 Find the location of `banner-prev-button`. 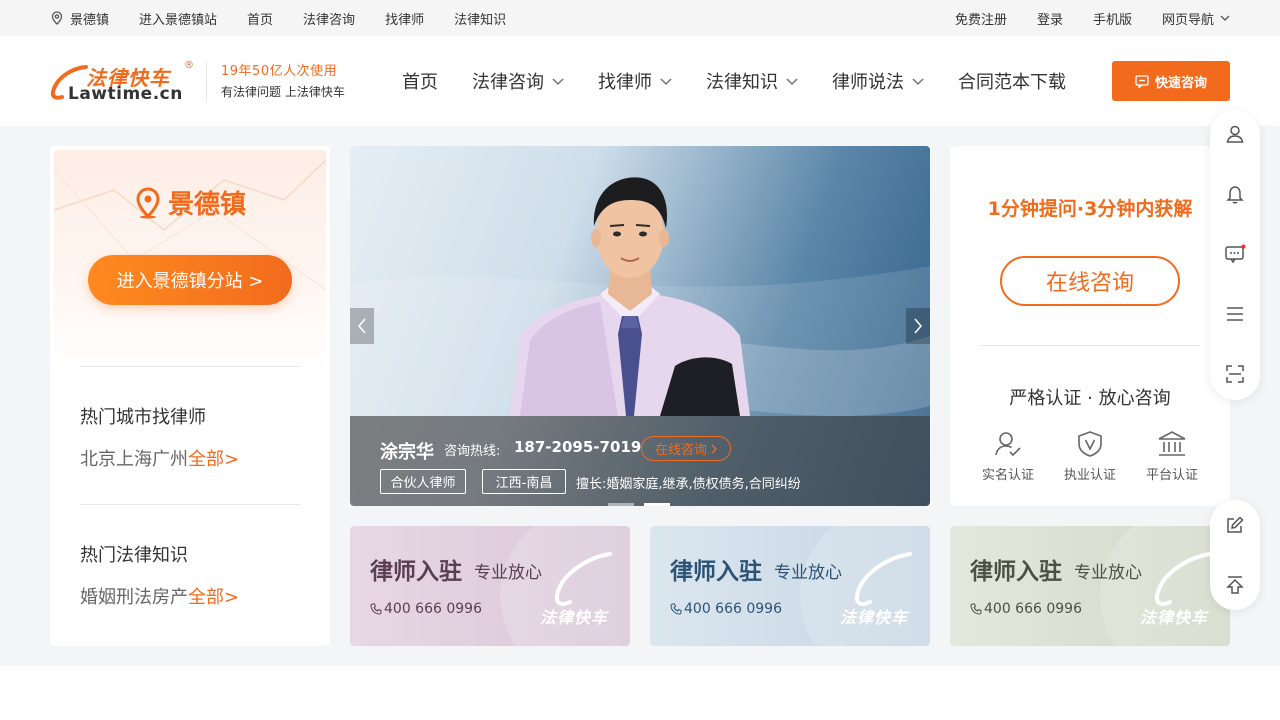

banner-prev-button is located at coordinates (362, 326).